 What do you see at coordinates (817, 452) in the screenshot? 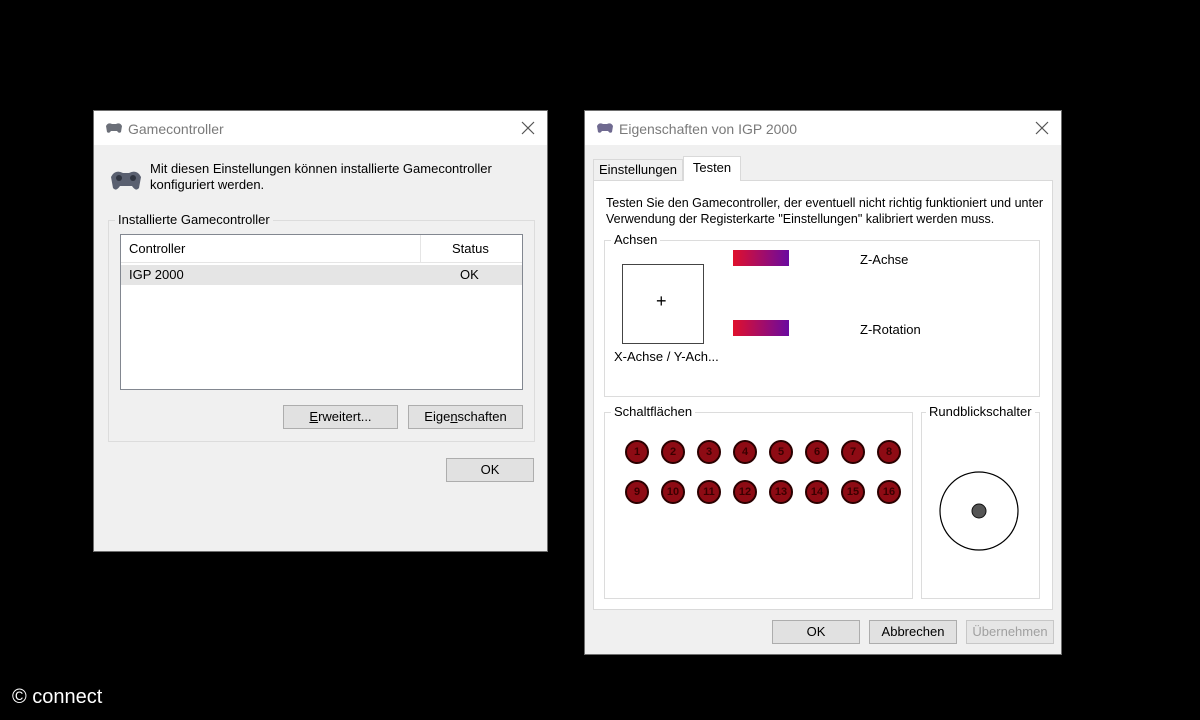
I see `button-indicator-6: 6` at bounding box center [817, 452].